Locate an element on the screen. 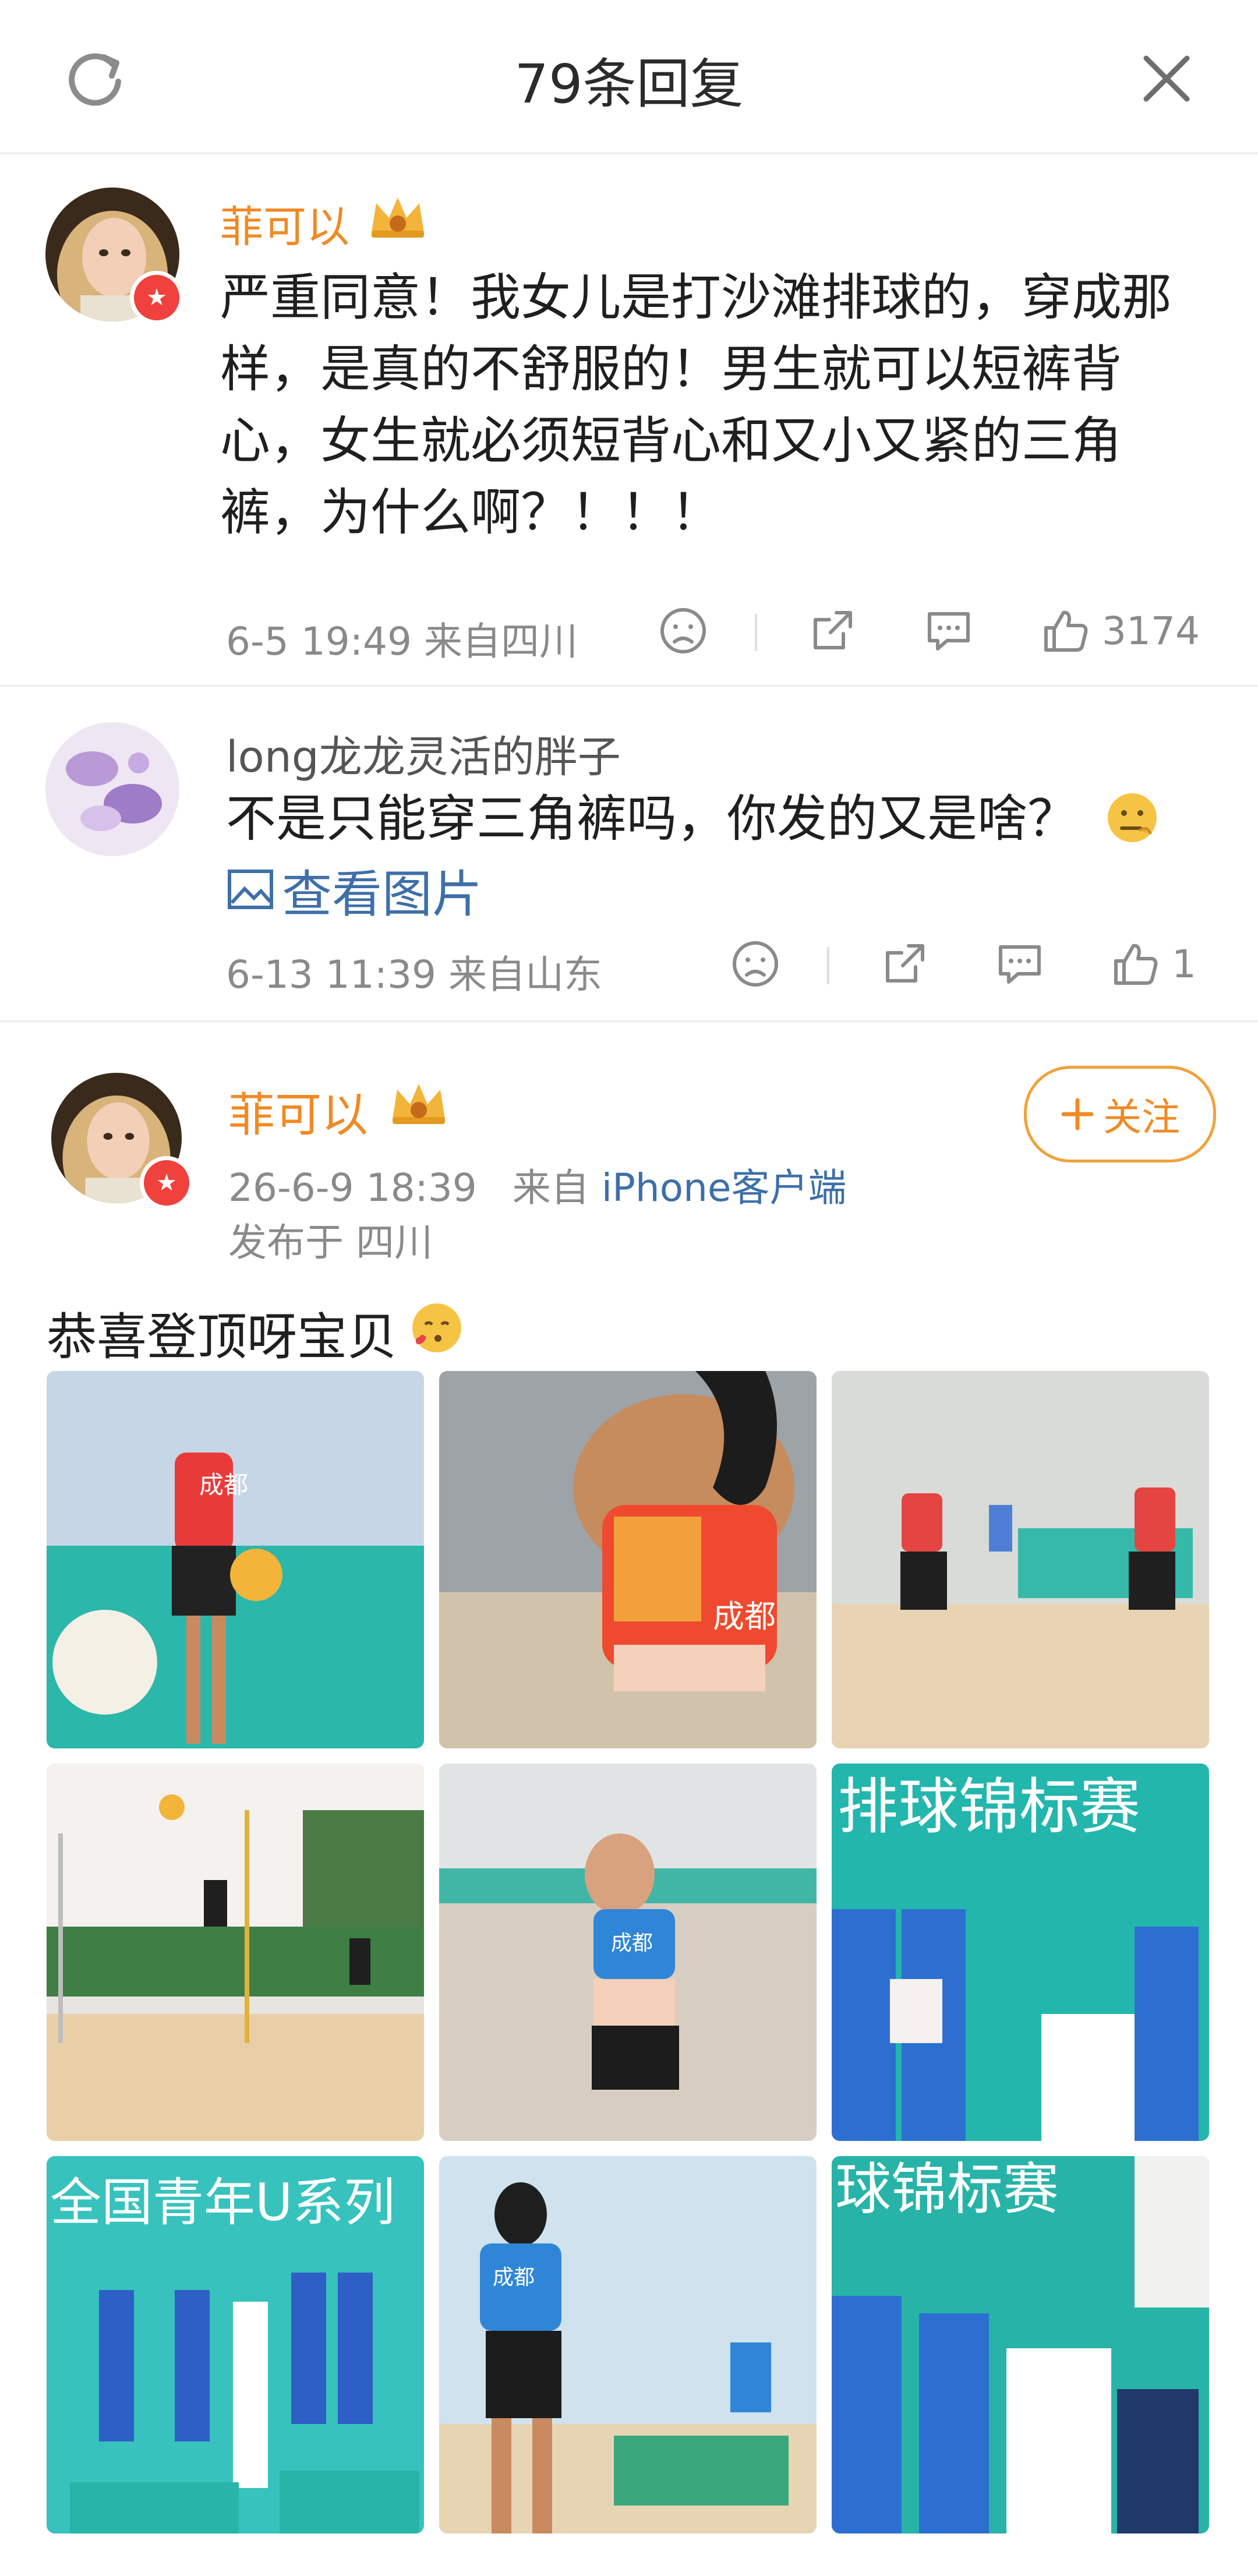  post-text: 恭喜登顶呀宝贝 is located at coordinates (222, 1332).